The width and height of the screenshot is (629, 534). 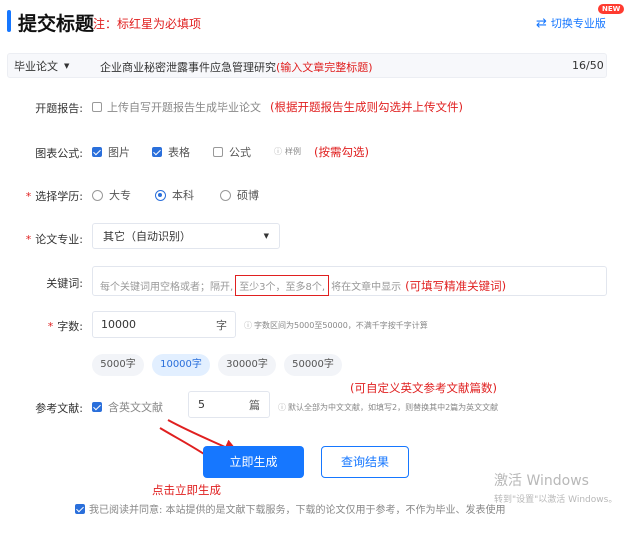 I want to click on master-radio, so click(x=225, y=195).